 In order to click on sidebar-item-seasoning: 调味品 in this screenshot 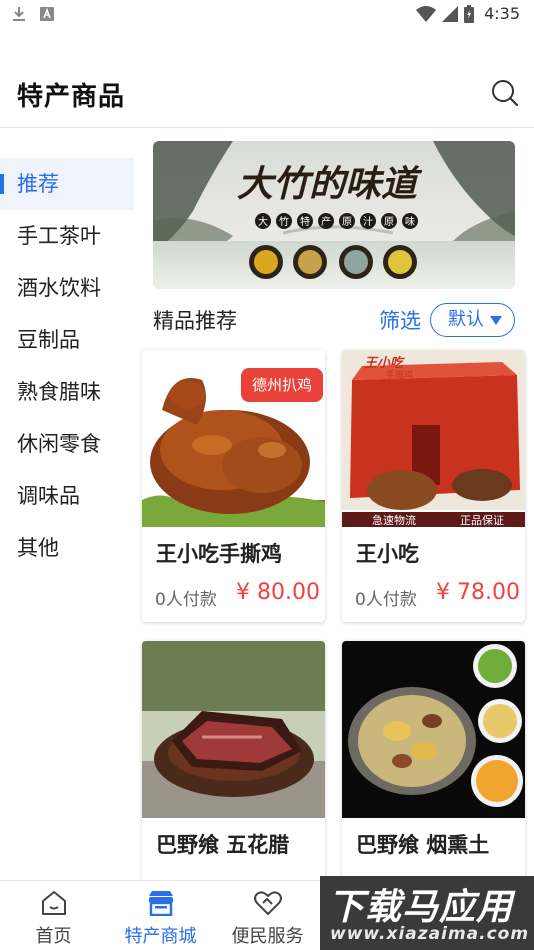, I will do `click(67, 496)`.